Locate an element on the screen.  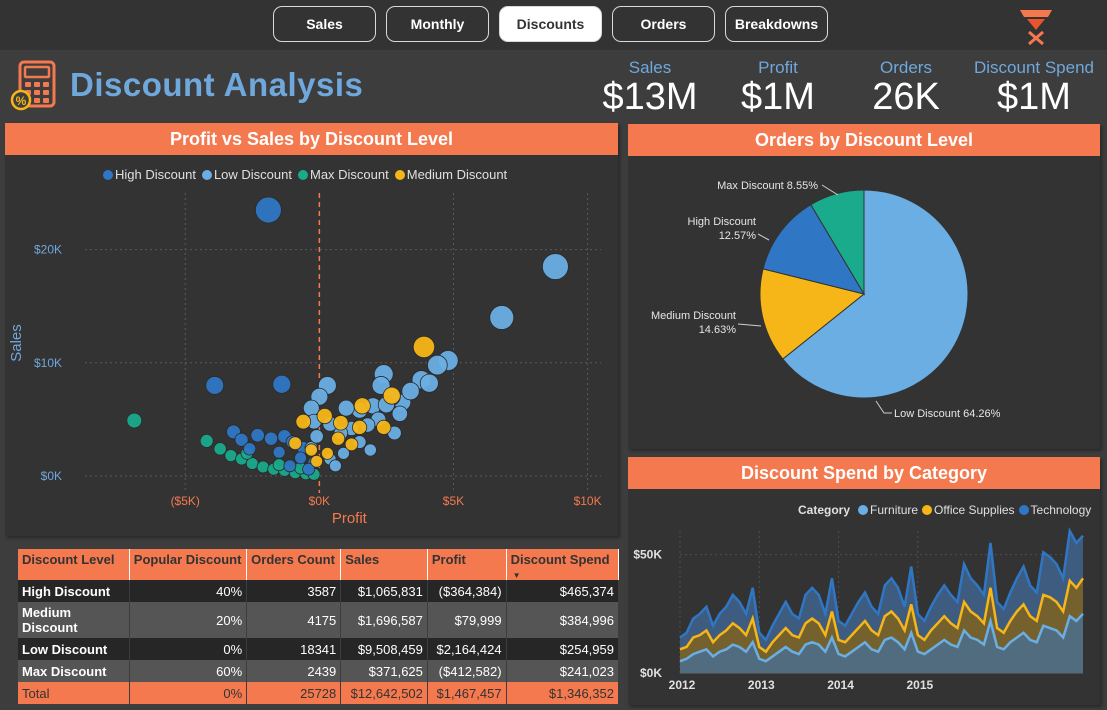
cell-popular-discount: 20% is located at coordinates (188, 620).